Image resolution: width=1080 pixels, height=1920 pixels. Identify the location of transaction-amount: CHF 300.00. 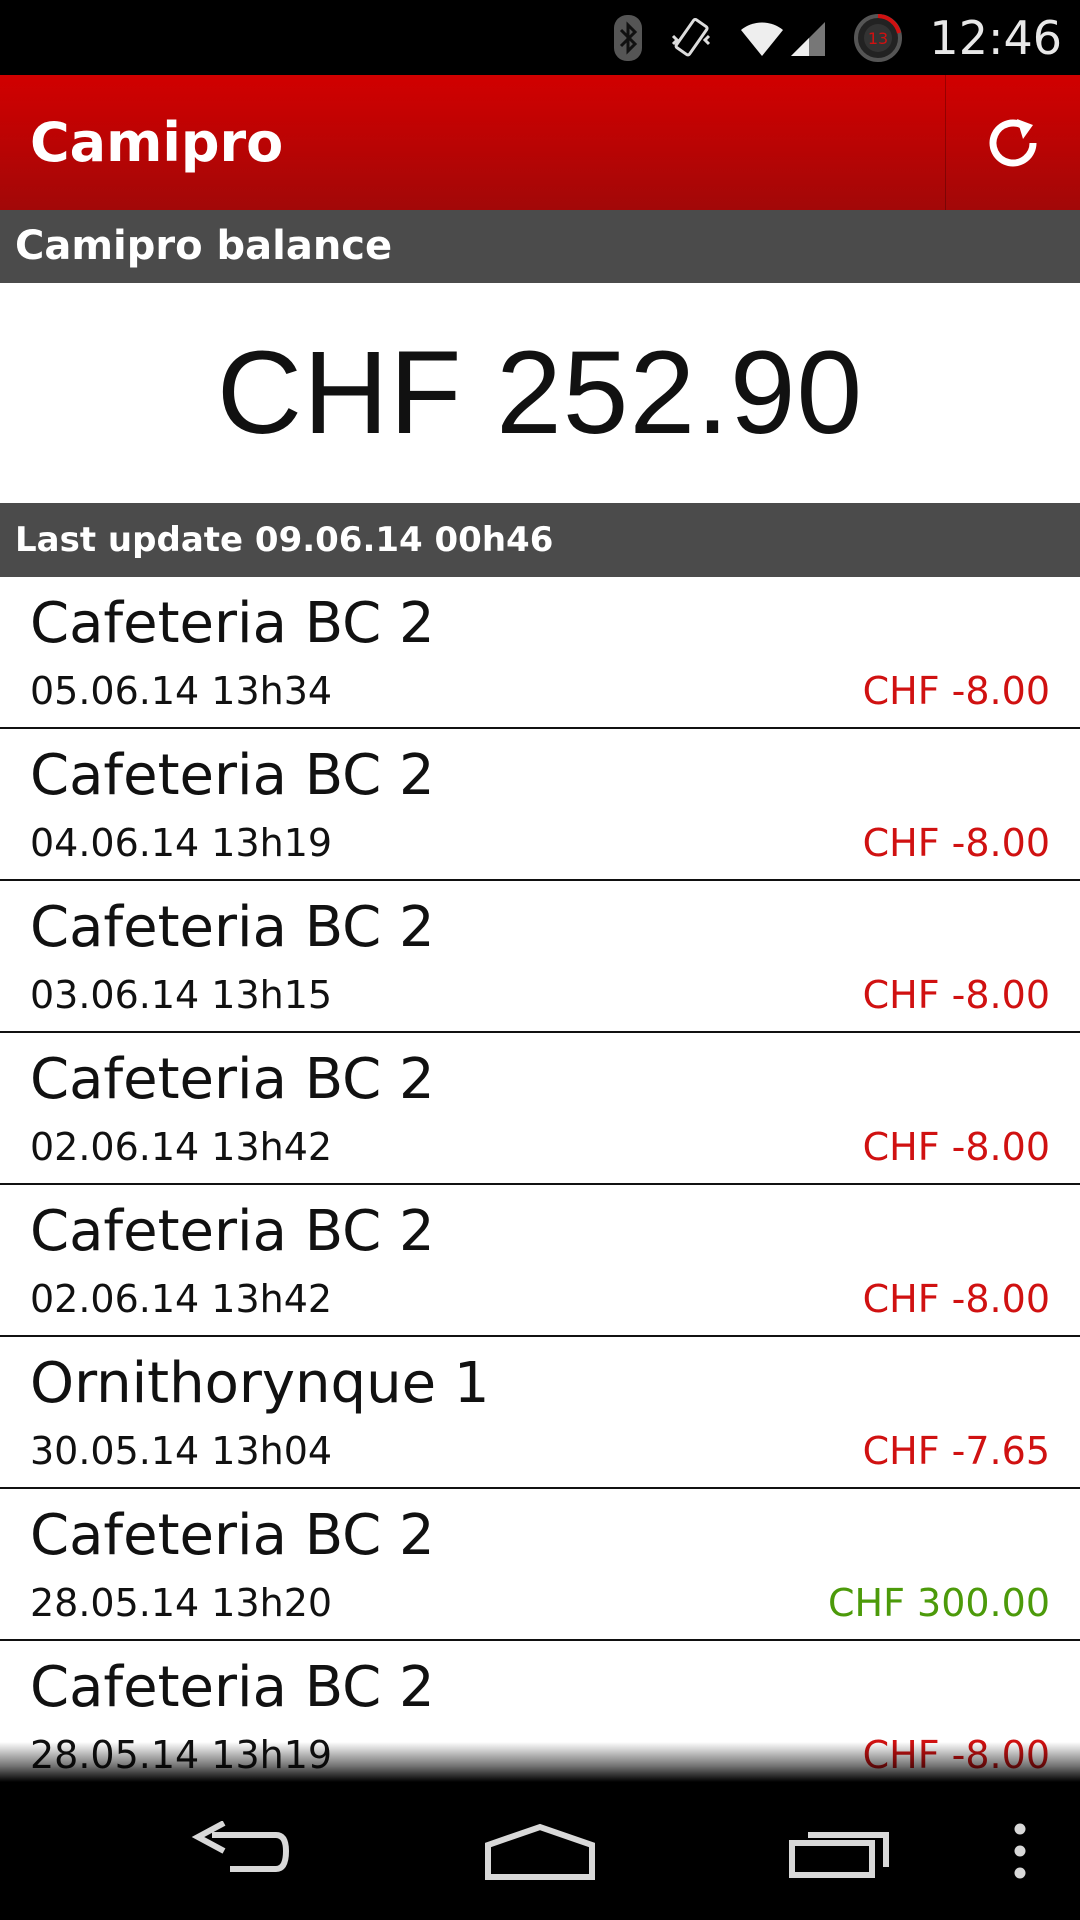
(938, 1603).